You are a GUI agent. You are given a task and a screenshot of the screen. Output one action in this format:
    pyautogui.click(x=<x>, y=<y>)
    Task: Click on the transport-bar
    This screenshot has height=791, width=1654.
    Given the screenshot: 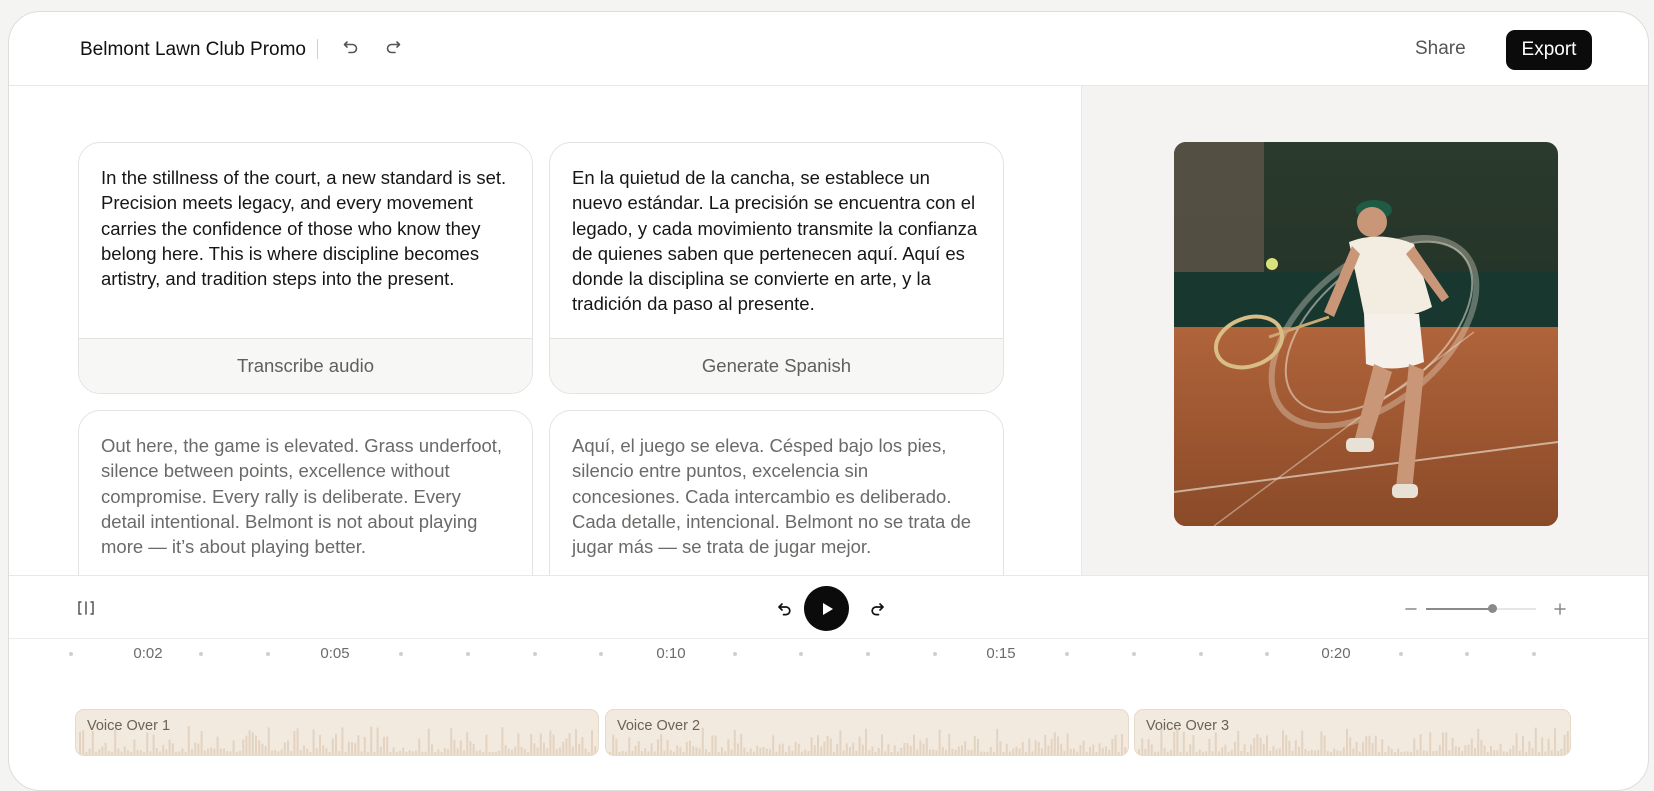 What is the action you would take?
    pyautogui.click(x=828, y=607)
    